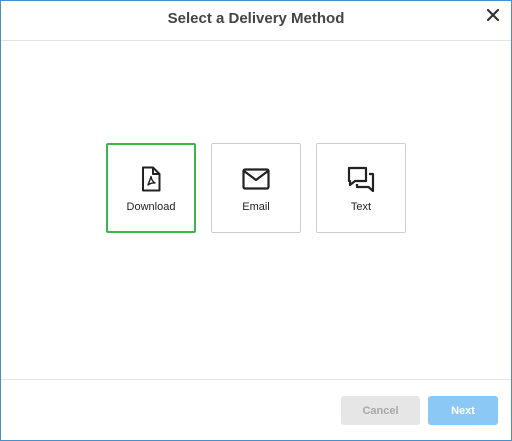 The height and width of the screenshot is (441, 512). What do you see at coordinates (256, 18) in the screenshot?
I see `dialog-title: Select a Delivery Method` at bounding box center [256, 18].